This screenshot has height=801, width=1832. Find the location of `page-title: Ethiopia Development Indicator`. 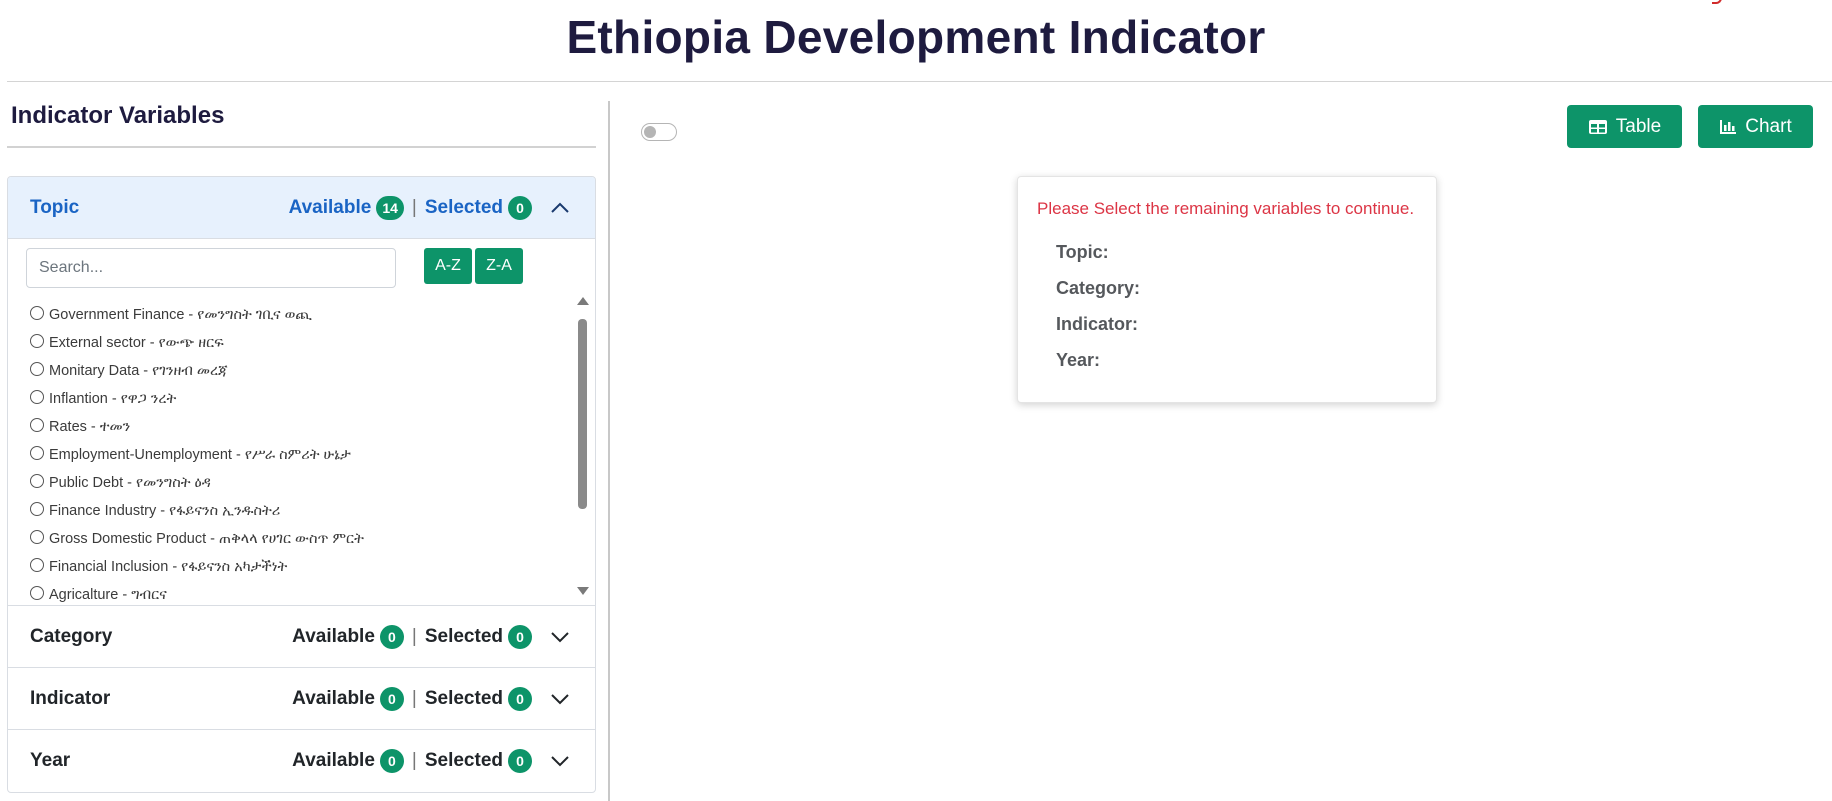

page-title: Ethiopia Development Indicator is located at coordinates (916, 37).